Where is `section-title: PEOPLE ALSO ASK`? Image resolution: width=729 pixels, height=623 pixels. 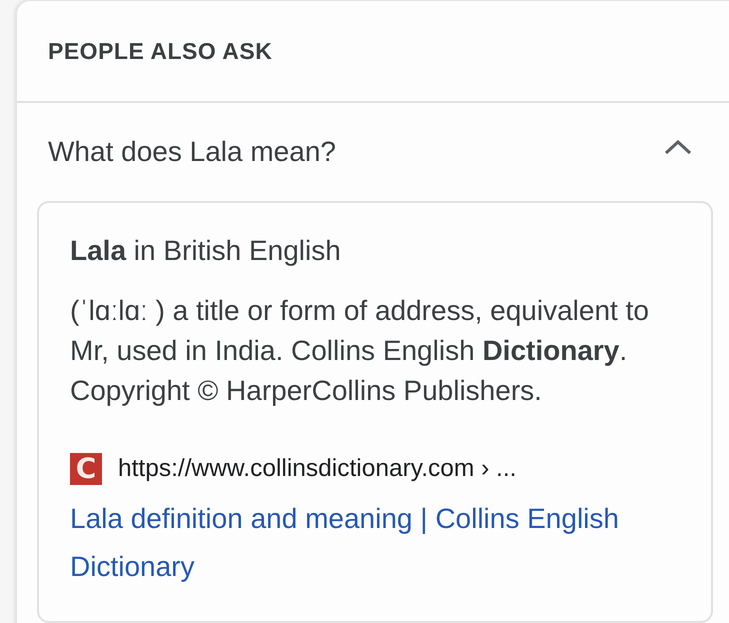 section-title: PEOPLE ALSO ASK is located at coordinates (160, 51).